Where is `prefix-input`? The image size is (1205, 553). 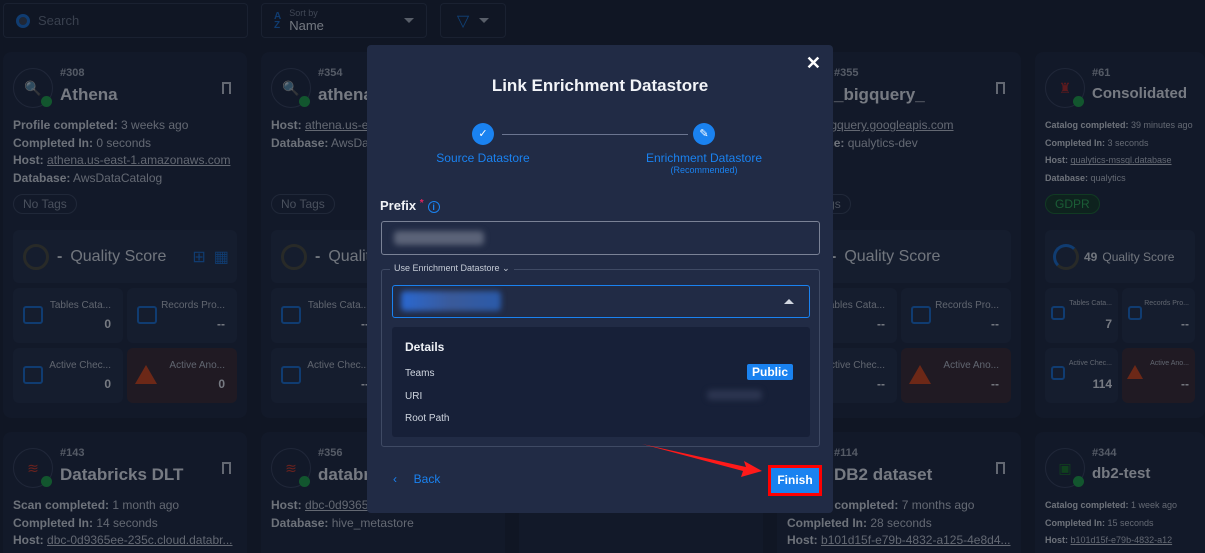
prefix-input is located at coordinates (600, 238).